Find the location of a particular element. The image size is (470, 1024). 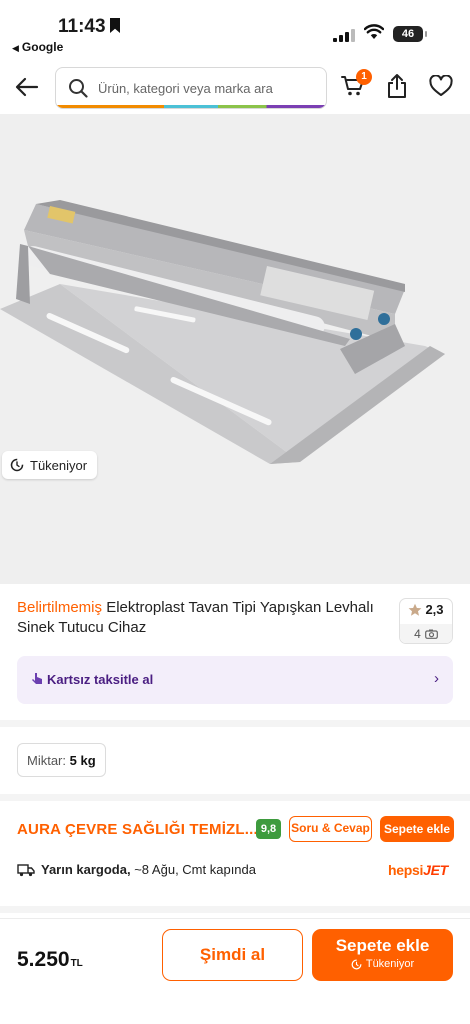

qa-button: Soru & Cevap is located at coordinates (330, 829).